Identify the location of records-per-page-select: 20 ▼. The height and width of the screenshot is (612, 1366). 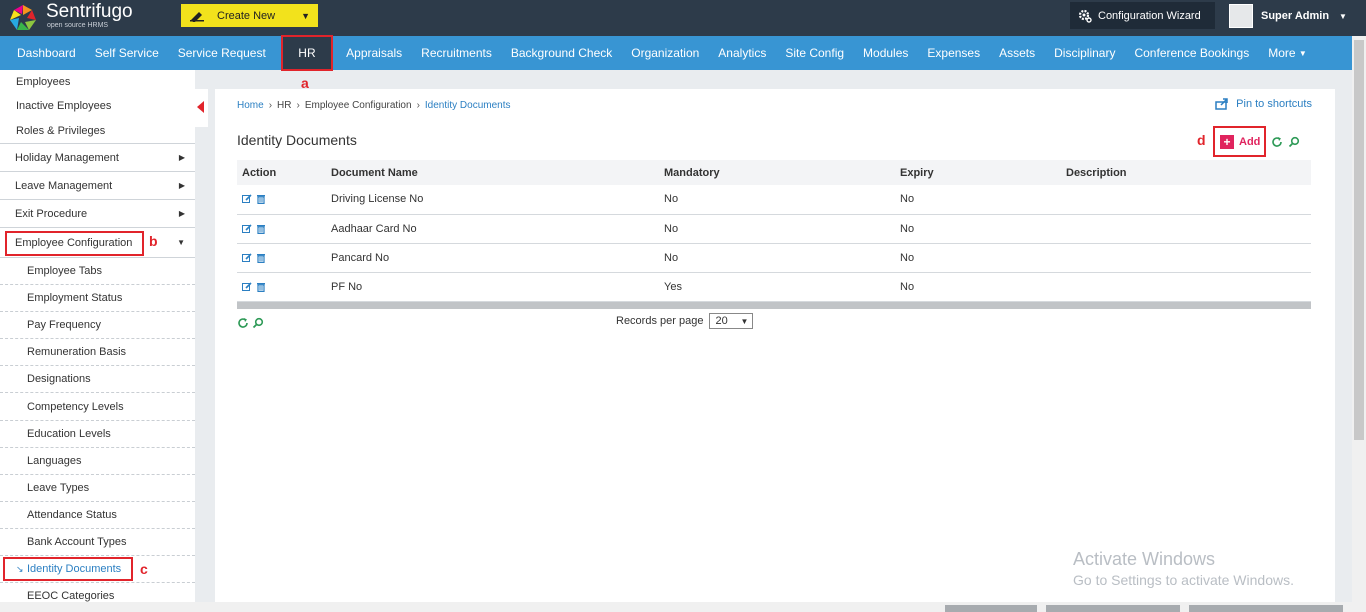
(731, 321).